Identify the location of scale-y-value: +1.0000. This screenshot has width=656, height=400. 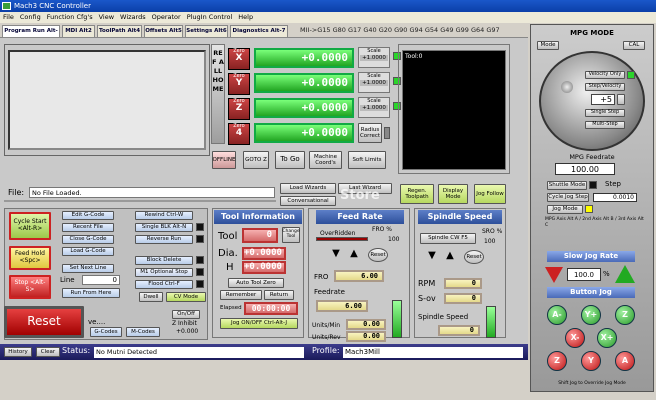
(374, 83).